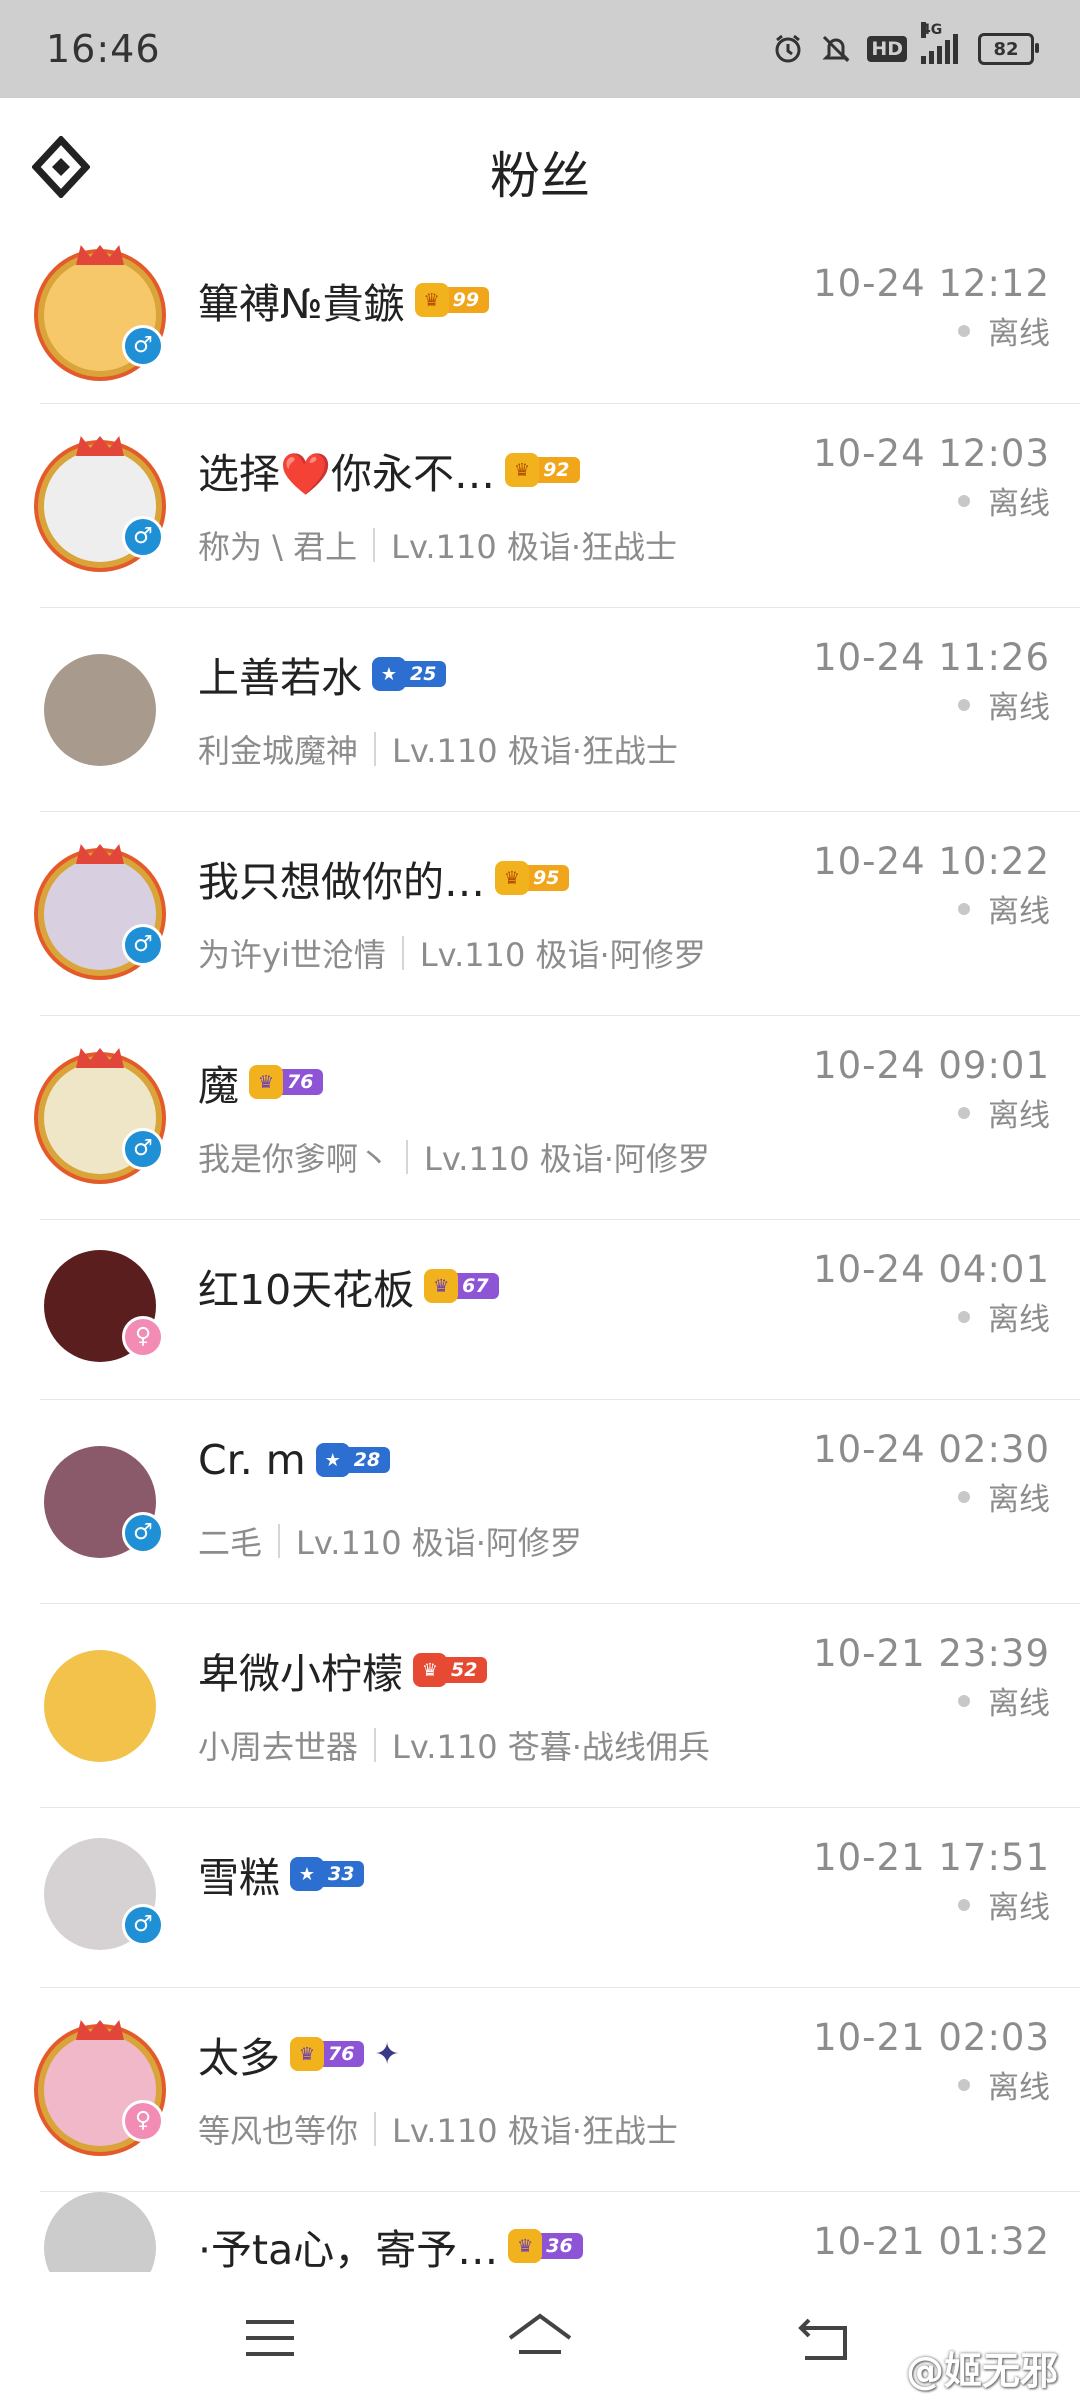 The height and width of the screenshot is (2400, 1080). Describe the element at coordinates (540, 1118) in the screenshot. I see `fan-list-item: ♂ 魔 ♛ 76 我是你爹啊丶 Lv.110 极诣·阿修罗 10-24 09:01 离线` at that location.